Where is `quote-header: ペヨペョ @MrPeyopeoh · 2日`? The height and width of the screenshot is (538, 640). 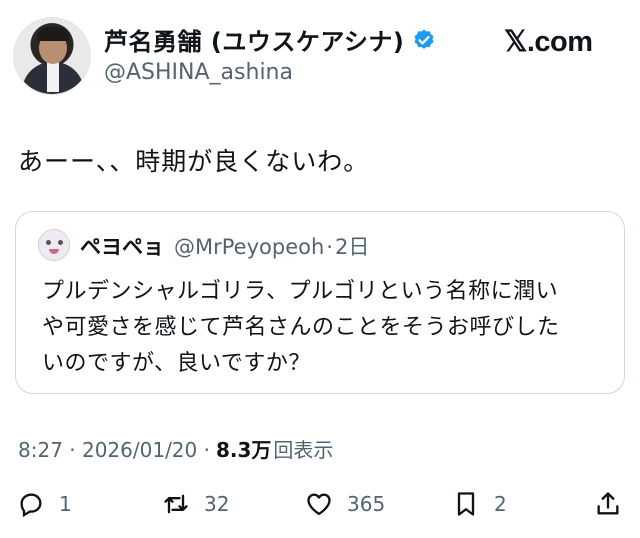
quote-header: ペヨペョ @MrPeyopeoh · 2日 is located at coordinates (224, 246).